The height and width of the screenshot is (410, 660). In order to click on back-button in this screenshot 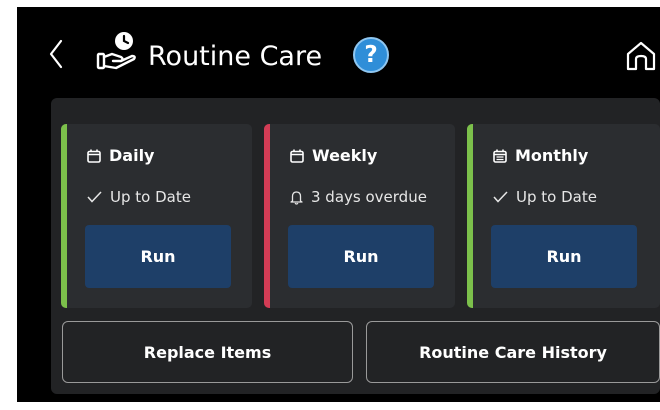, I will do `click(56, 54)`.